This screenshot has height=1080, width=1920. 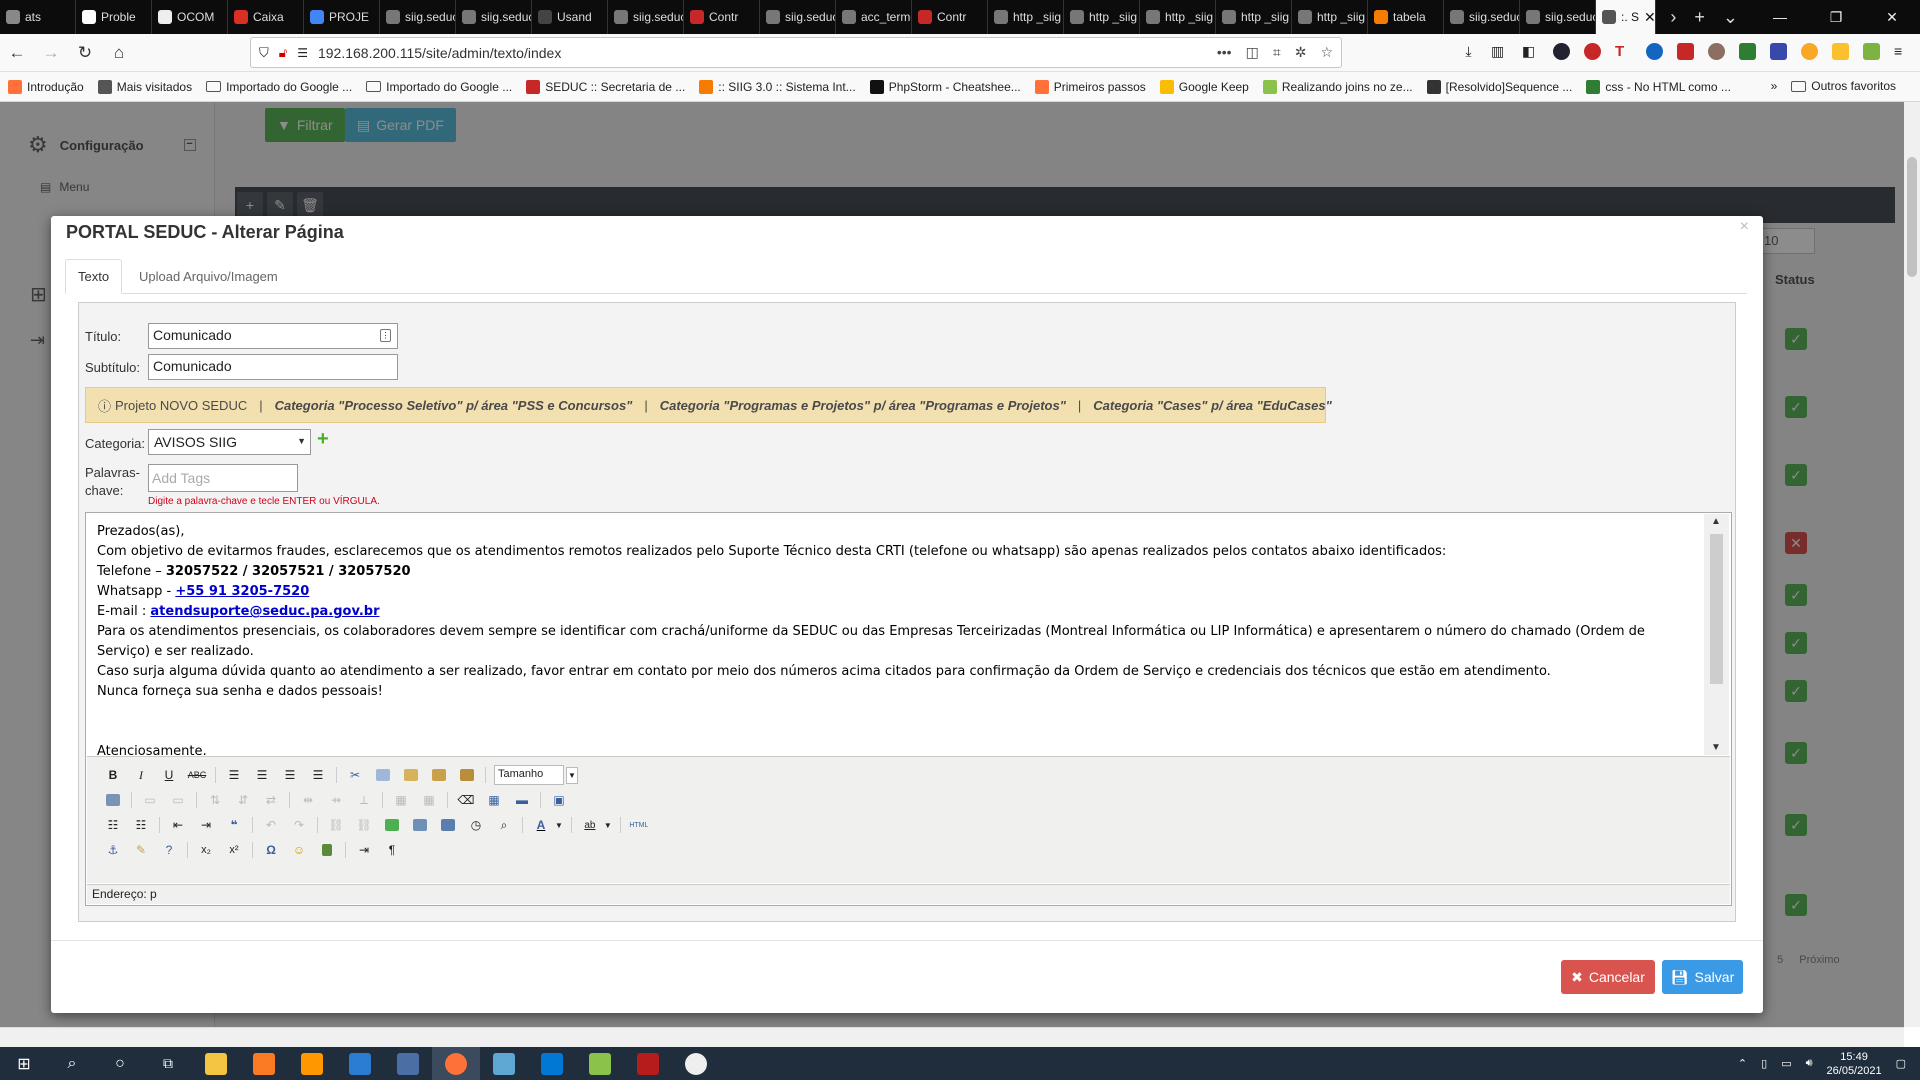 I want to click on close-window-icon: ✕, so click(x=1892, y=17).